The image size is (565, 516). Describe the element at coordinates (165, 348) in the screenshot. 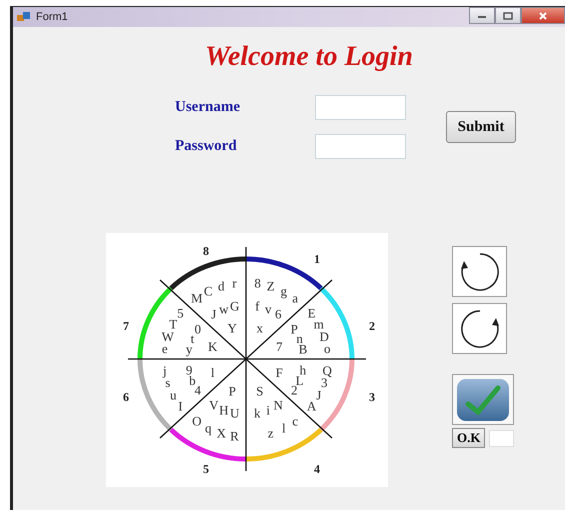

I see `wheel-letter: e` at that location.